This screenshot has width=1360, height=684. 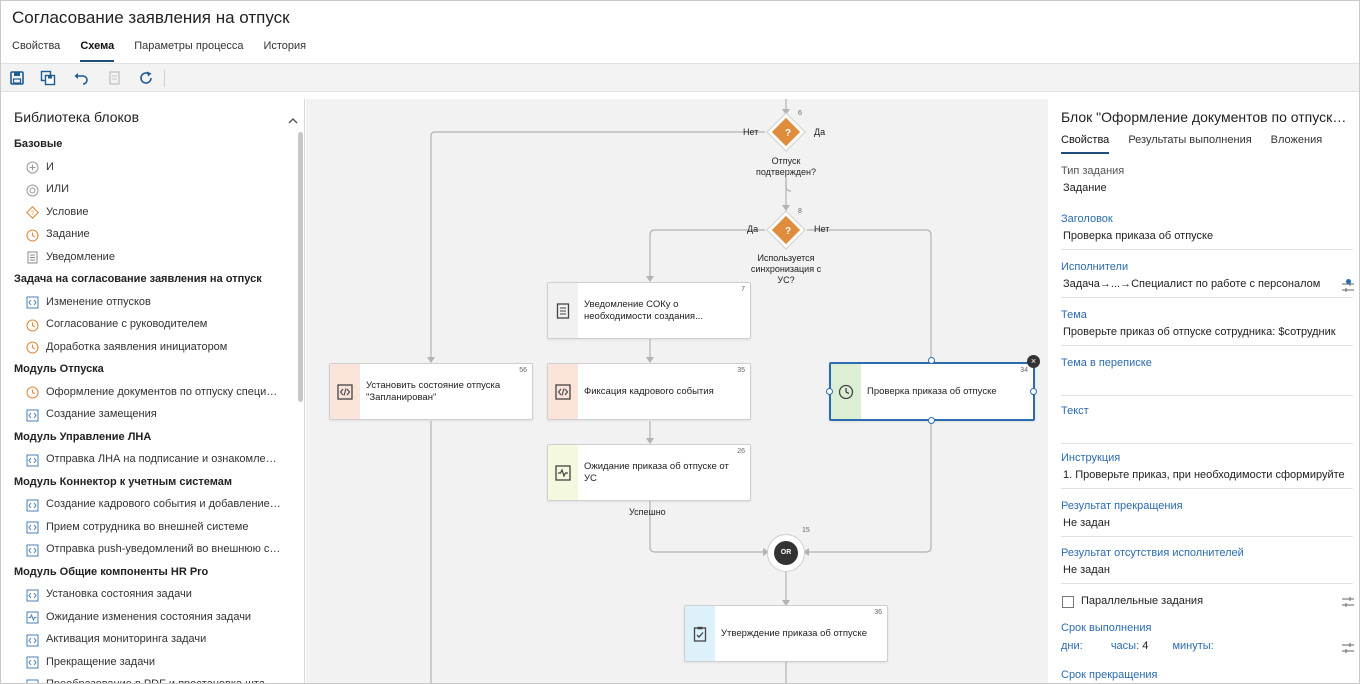 I want to click on library-title: Библиотека блоков, so click(x=77, y=117).